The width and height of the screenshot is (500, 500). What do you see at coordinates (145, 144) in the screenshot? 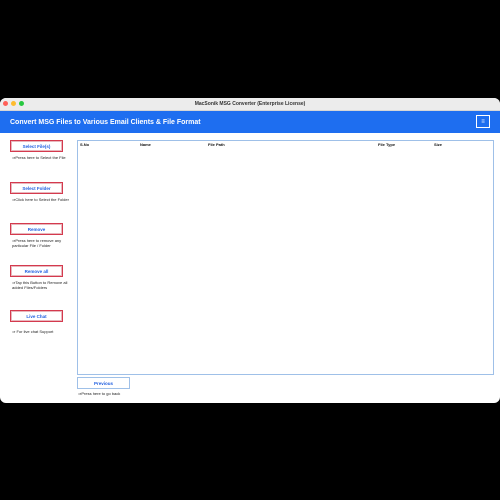
I see `column-header-name: Name` at bounding box center [145, 144].